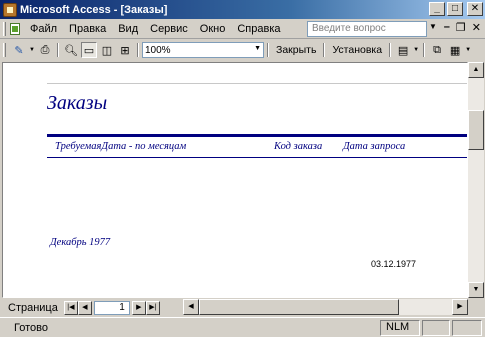 The height and width of the screenshot is (337, 485). What do you see at coordinates (476, 180) in the screenshot?
I see `vertical-scrollbar: ▲ ▼` at bounding box center [476, 180].